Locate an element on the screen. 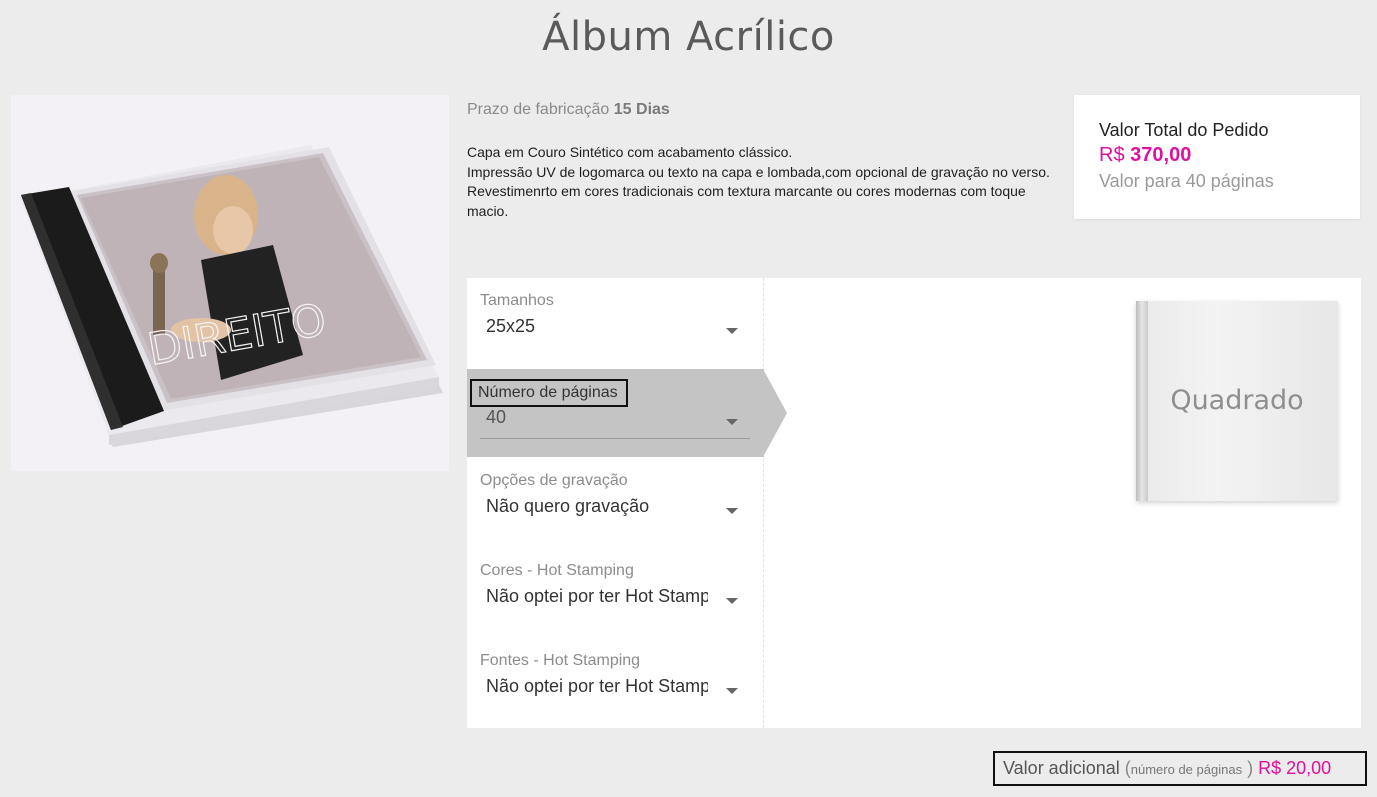 The width and height of the screenshot is (1377, 797). format-preview-label: Quadrado is located at coordinates (1237, 400).